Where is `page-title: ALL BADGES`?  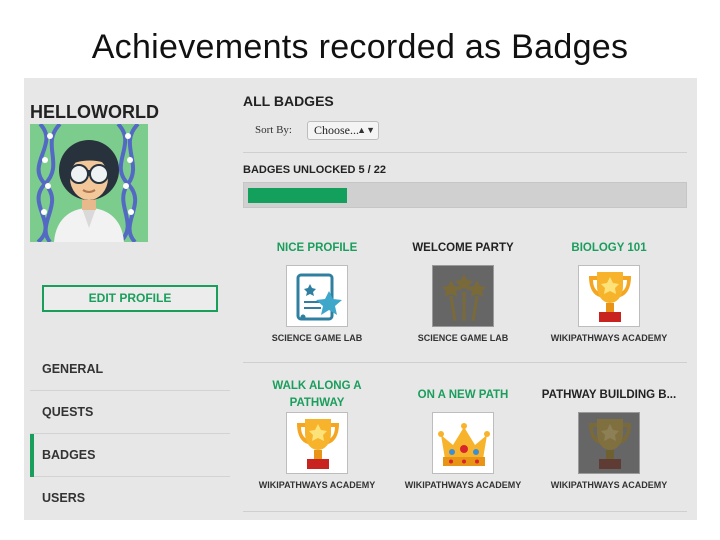
page-title: ALL BADGES is located at coordinates (288, 101).